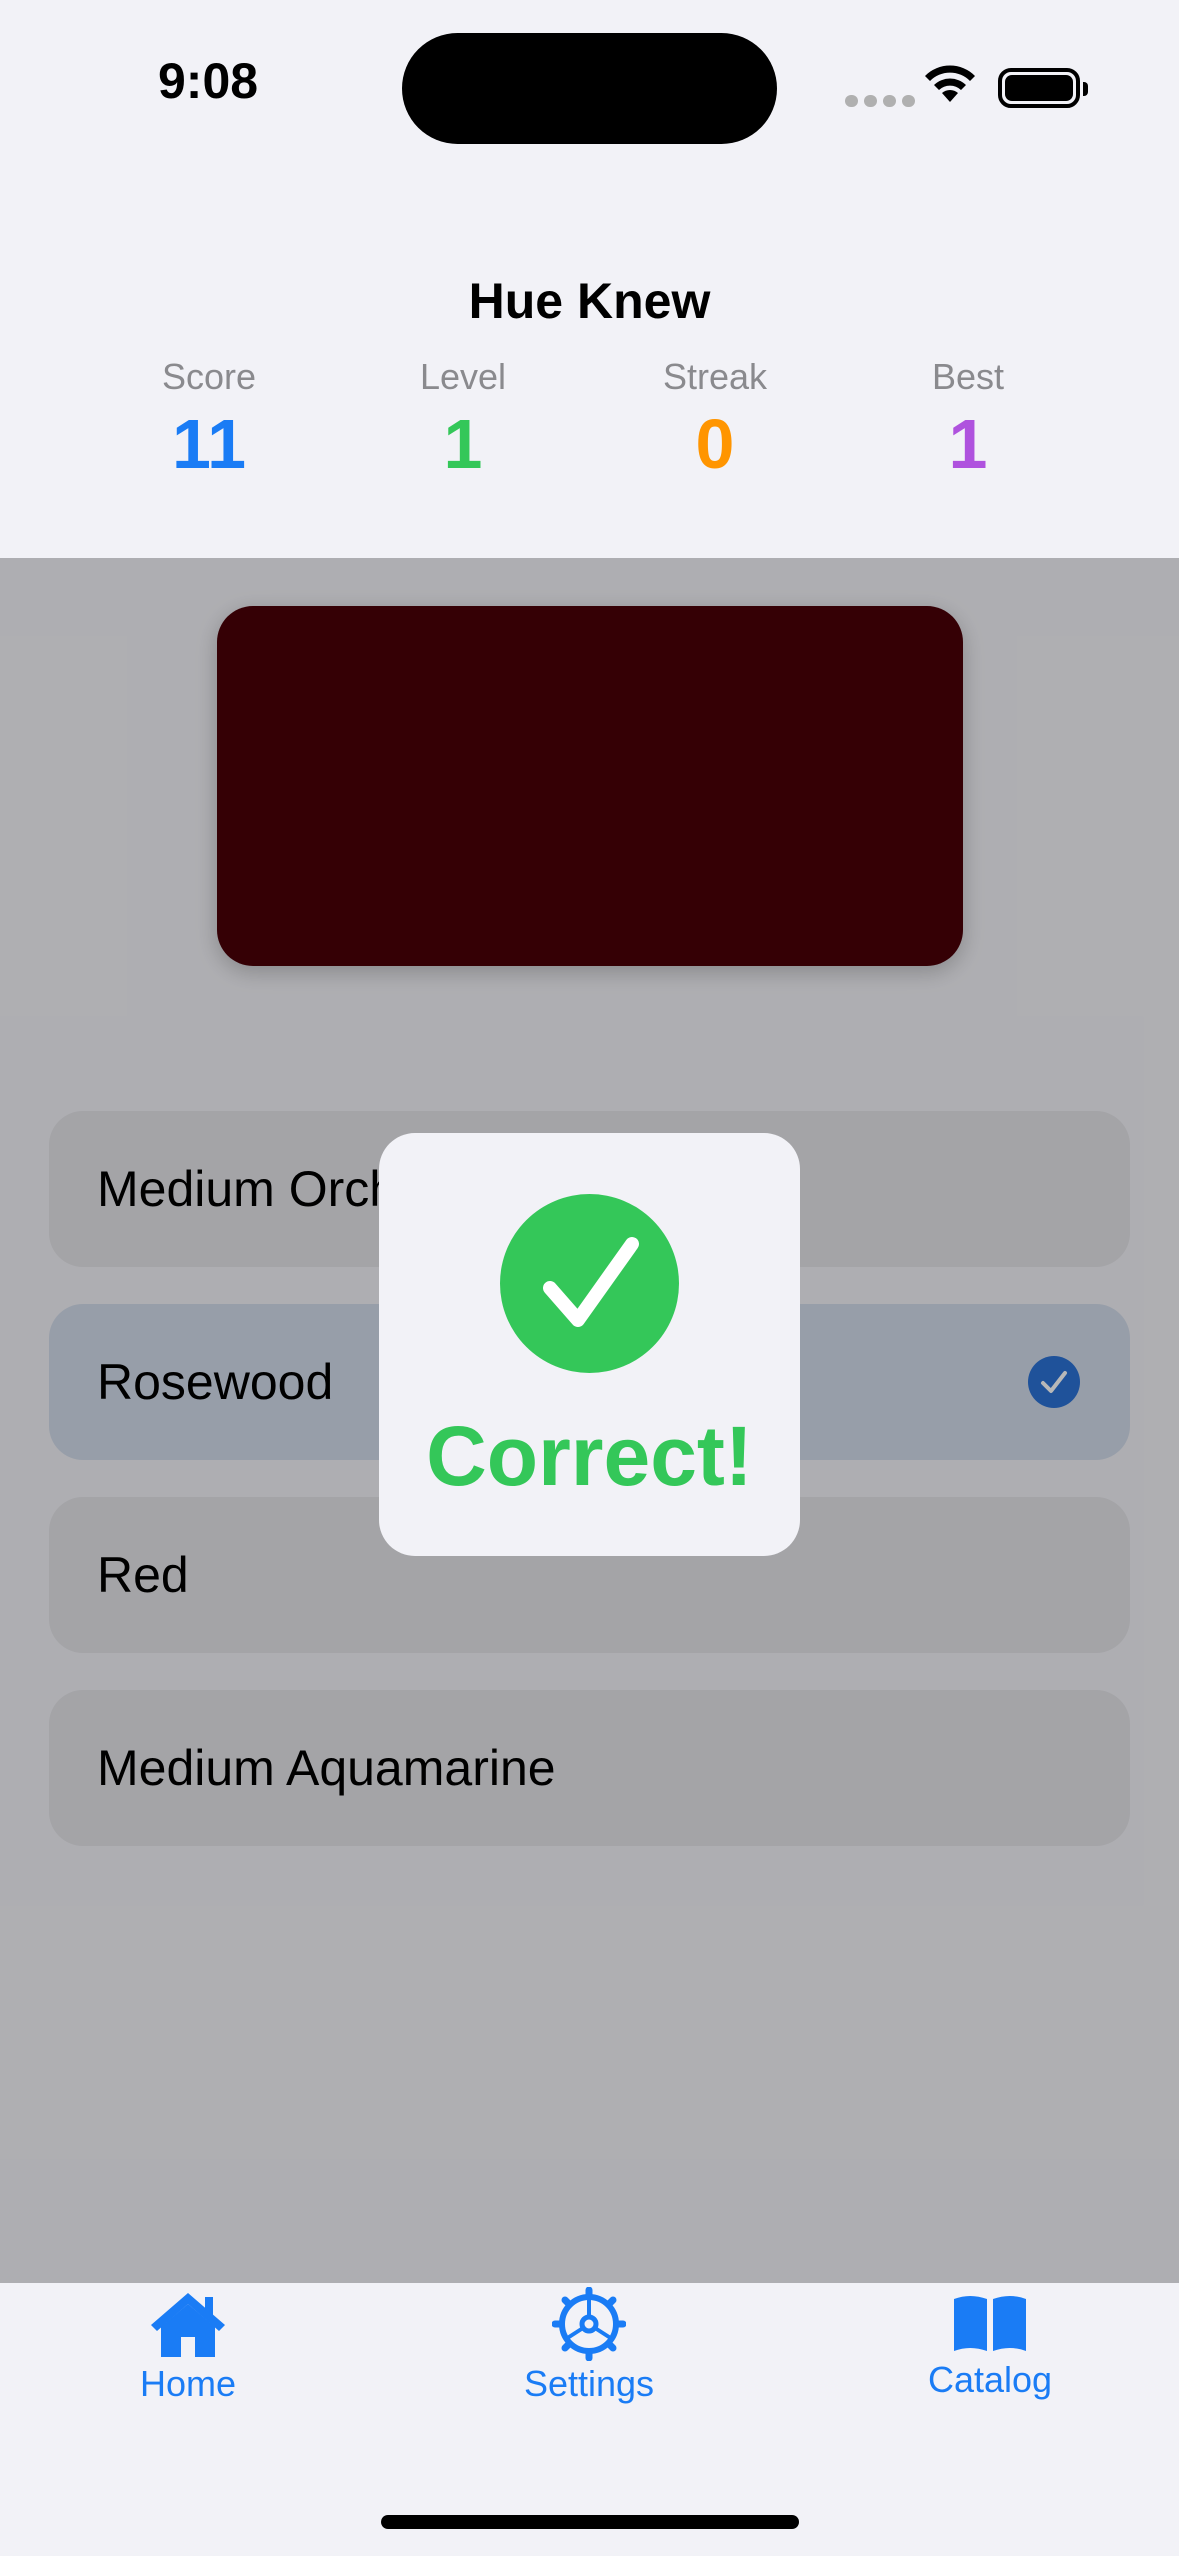 This screenshot has height=2556, width=1179. Describe the element at coordinates (589, 2324) in the screenshot. I see `gear-icon` at that location.